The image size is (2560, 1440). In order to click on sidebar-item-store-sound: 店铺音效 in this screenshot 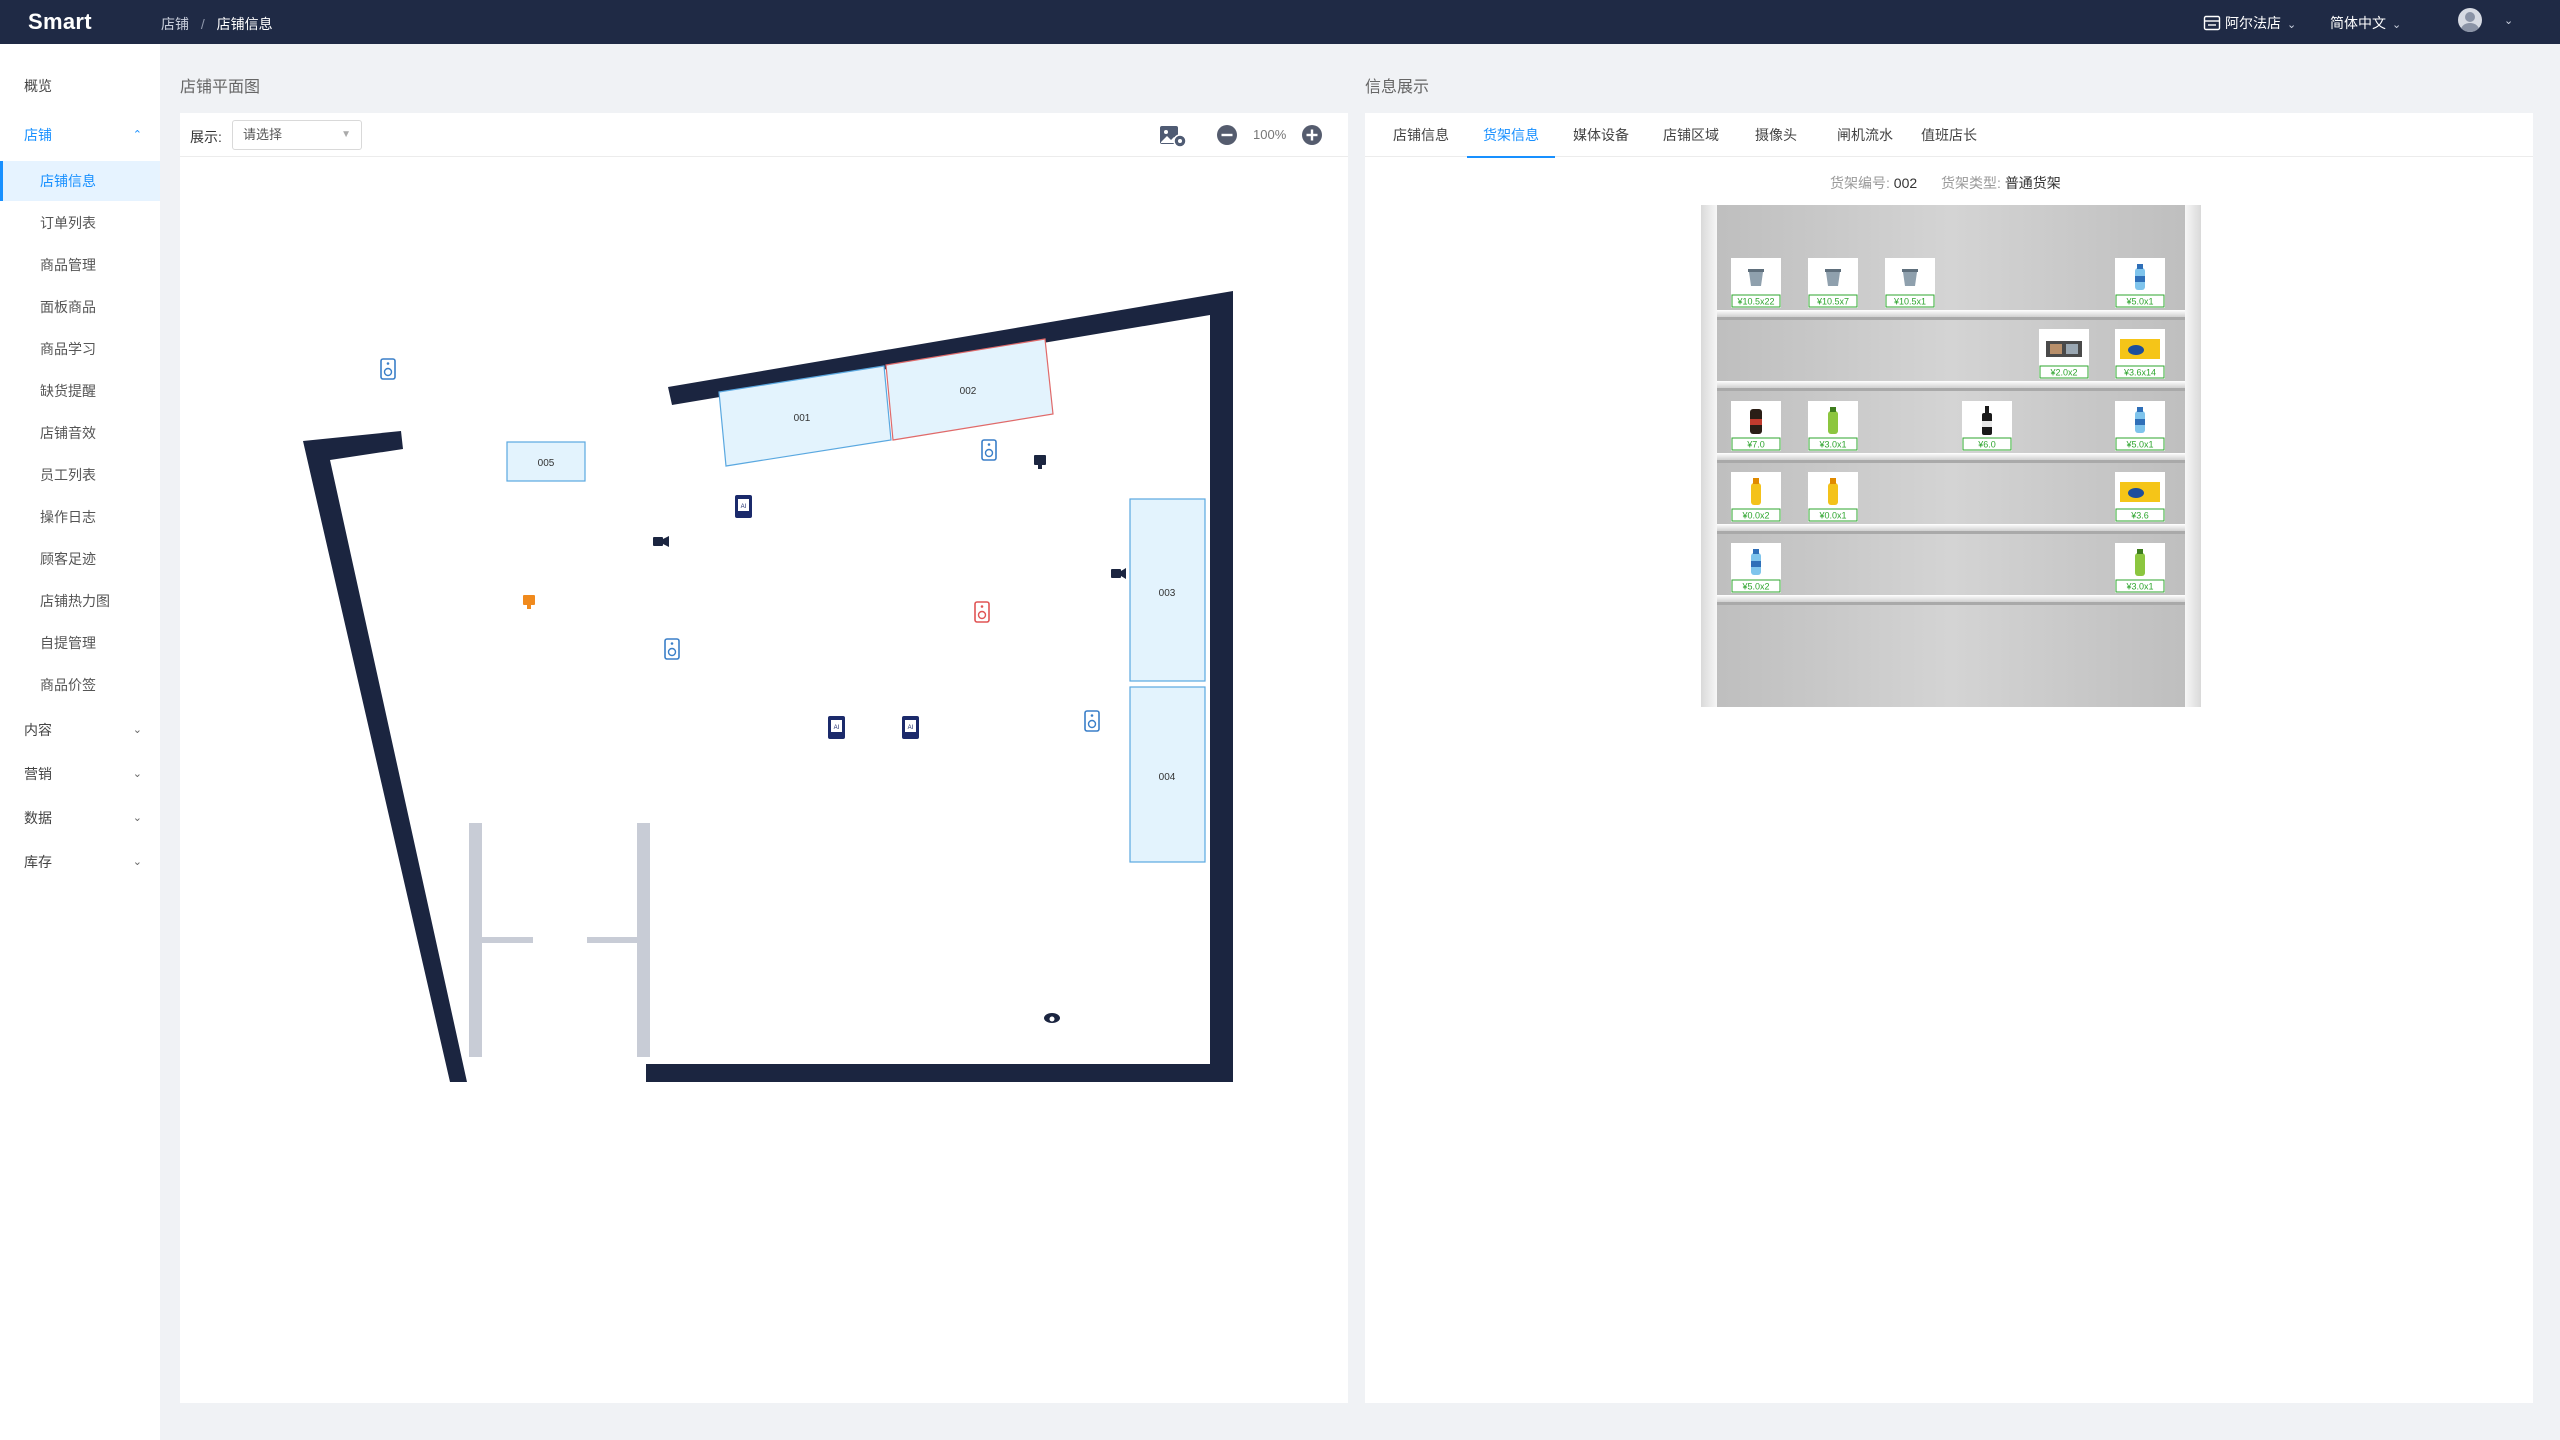, I will do `click(80, 433)`.